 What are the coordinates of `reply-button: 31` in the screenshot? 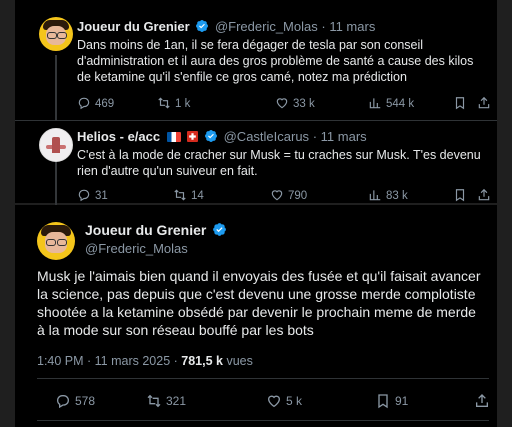 It's located at (92, 196).